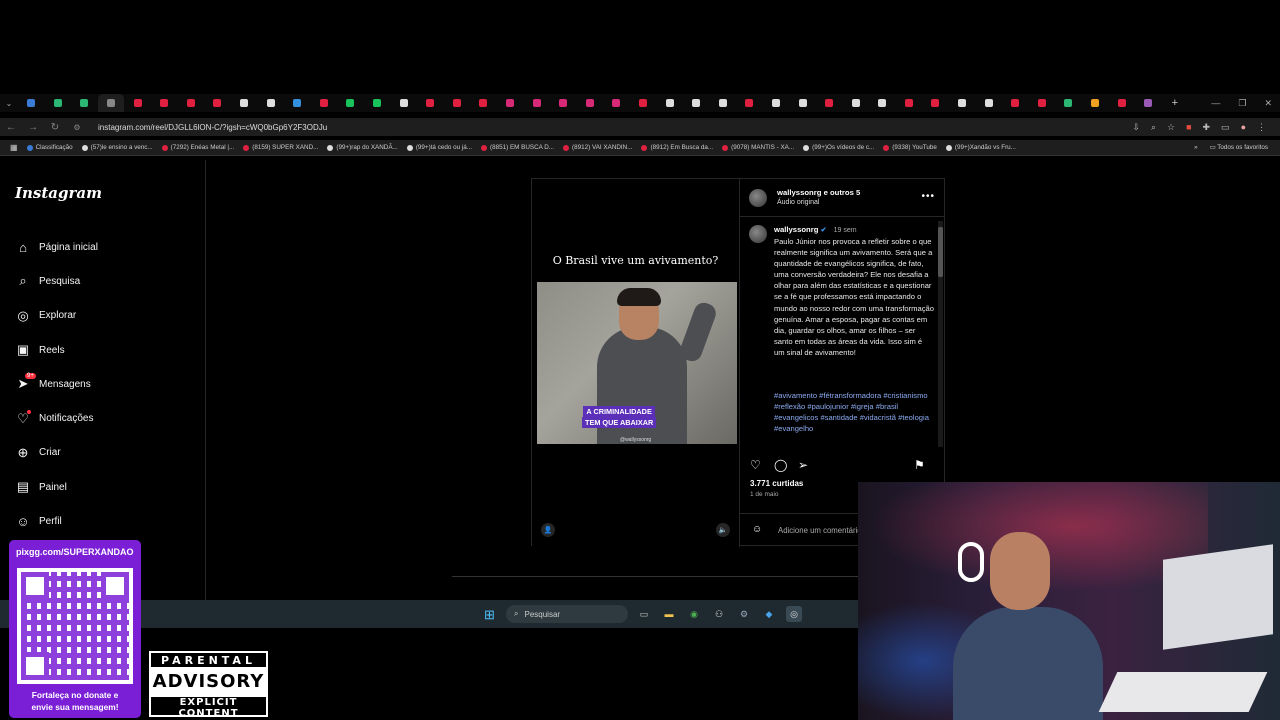 The width and height of the screenshot is (1280, 720). I want to click on sidebar-item-notificações: ♡ Notificações, so click(56, 418).